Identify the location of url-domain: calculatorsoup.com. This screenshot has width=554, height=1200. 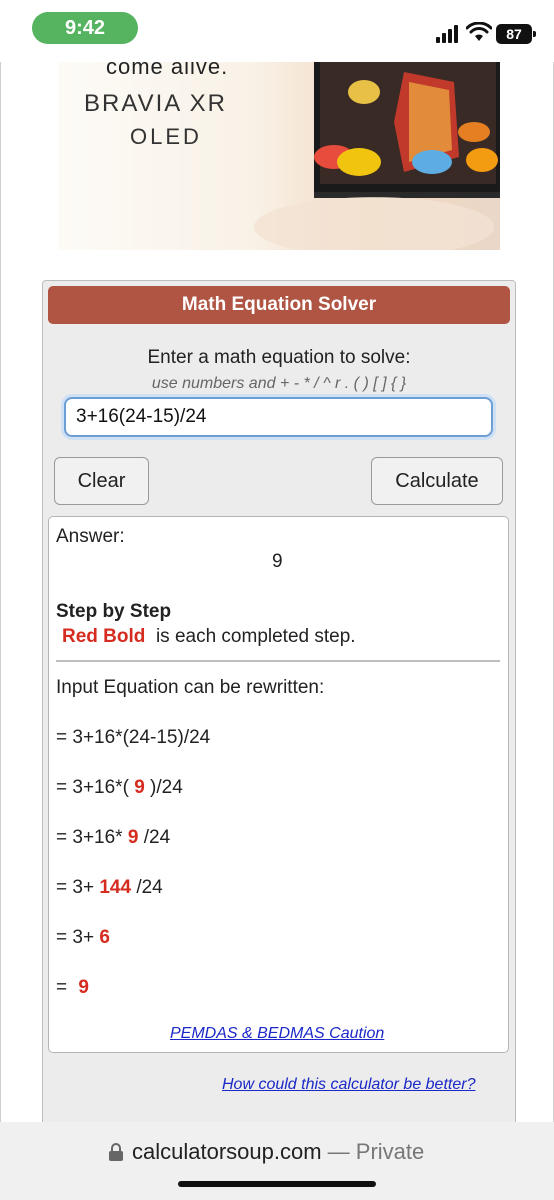
(227, 1151).